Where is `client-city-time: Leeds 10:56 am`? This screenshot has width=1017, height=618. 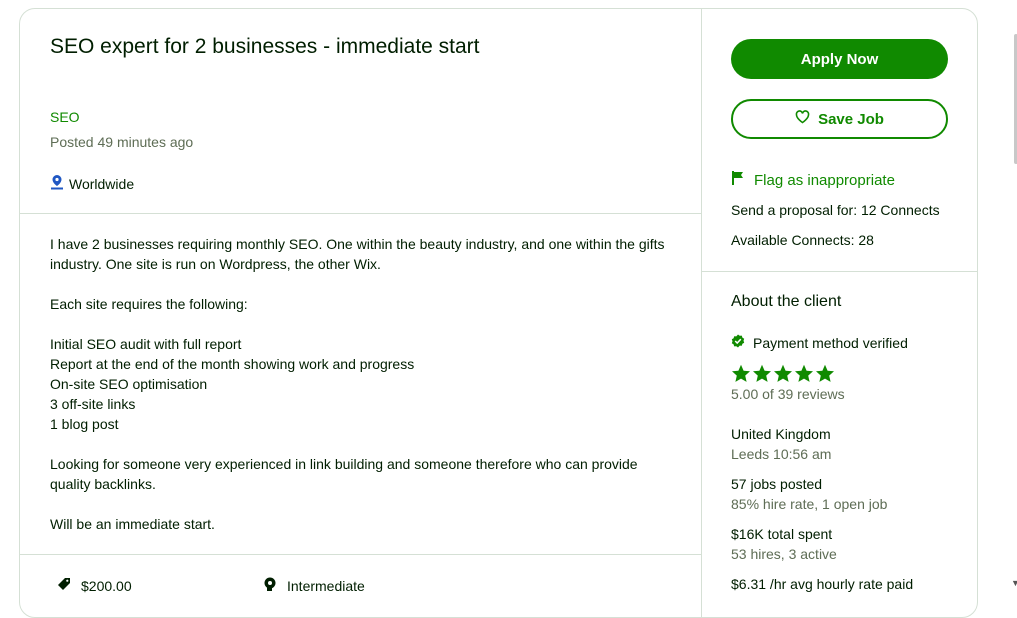
client-city-time: Leeds 10:56 am is located at coordinates (781, 454).